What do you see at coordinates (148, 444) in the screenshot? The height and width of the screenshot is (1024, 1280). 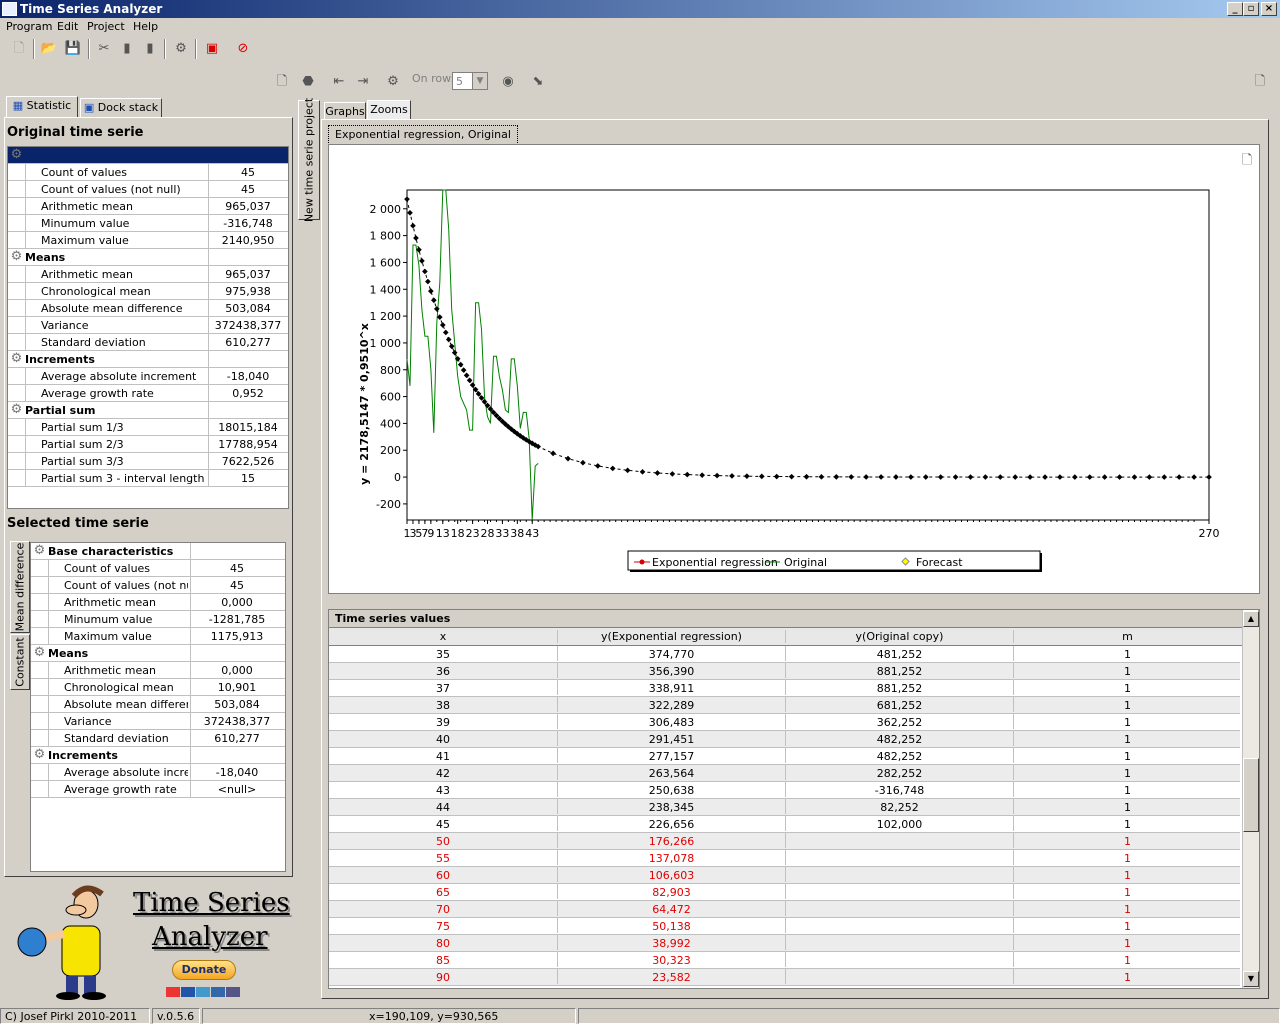 I see `stat-row: Partial sum 2/3 17788,954` at bounding box center [148, 444].